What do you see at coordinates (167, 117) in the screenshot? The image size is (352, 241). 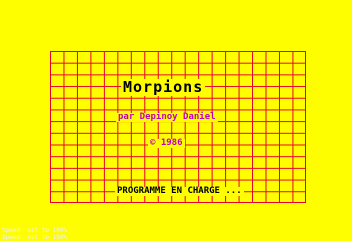 I see `author-credit: par Depinoy Daniel` at bounding box center [167, 117].